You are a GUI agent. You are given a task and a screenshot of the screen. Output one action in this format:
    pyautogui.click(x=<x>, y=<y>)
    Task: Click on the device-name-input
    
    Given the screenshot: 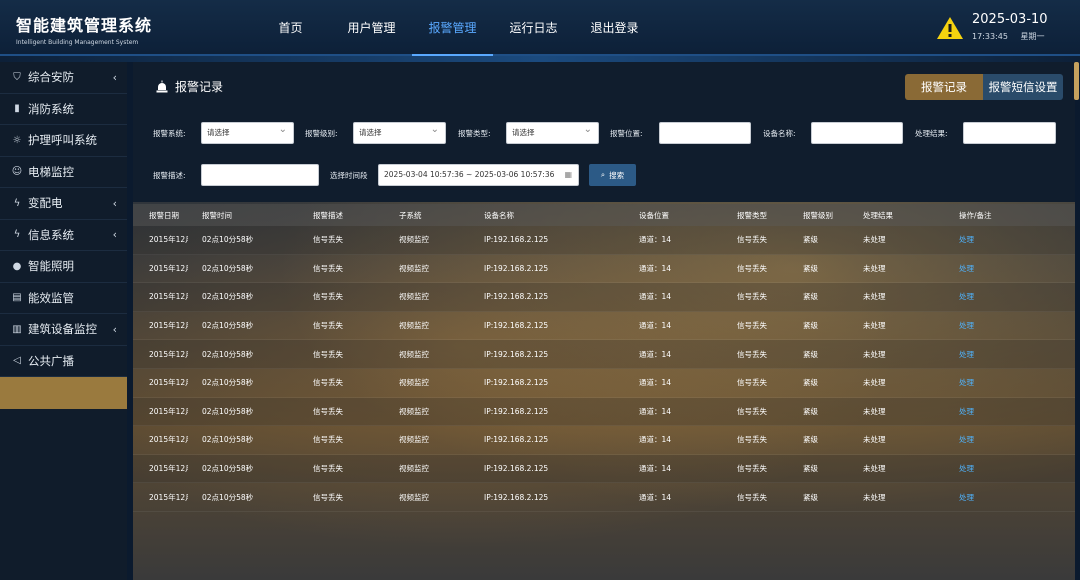 What is the action you would take?
    pyautogui.click(x=857, y=133)
    